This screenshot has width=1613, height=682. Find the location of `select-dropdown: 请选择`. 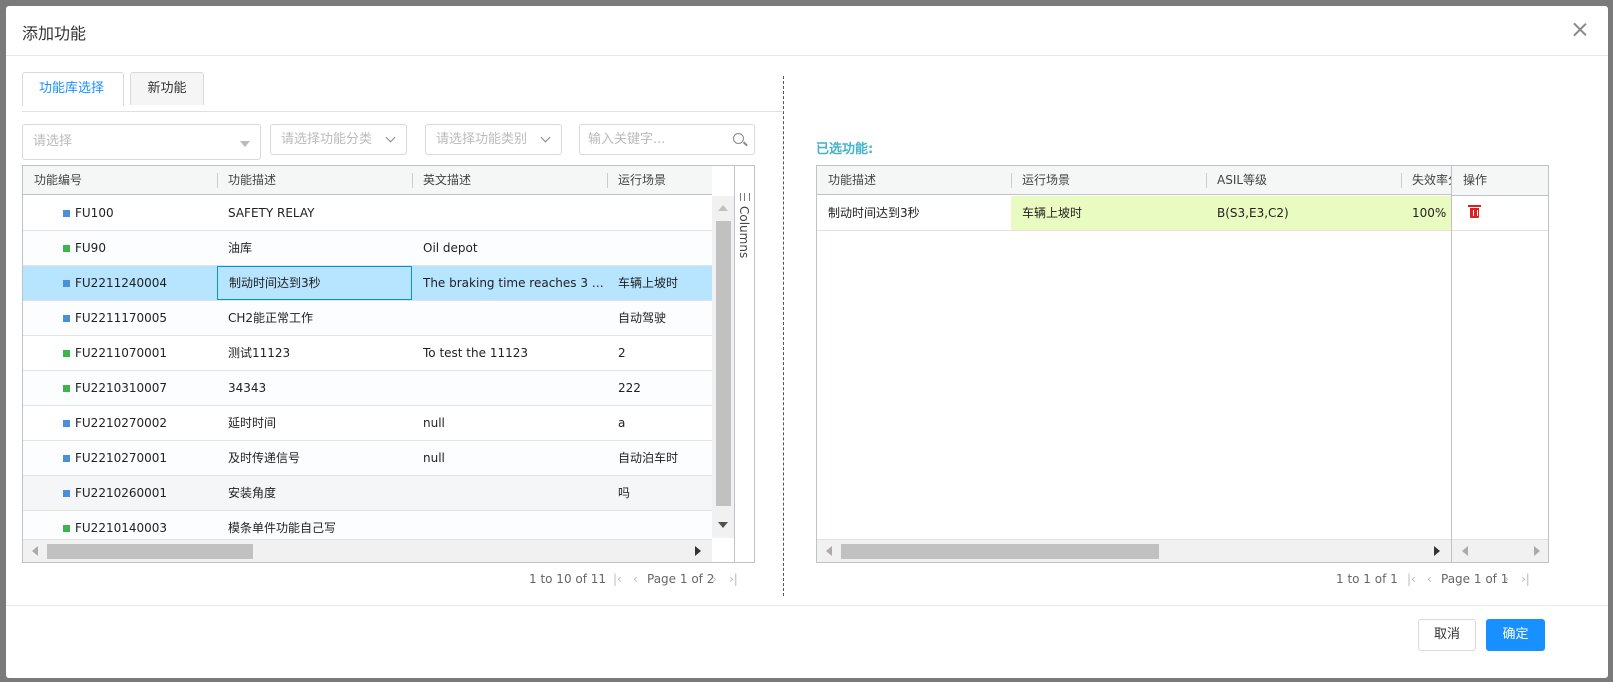

select-dropdown: 请选择 is located at coordinates (141, 142).